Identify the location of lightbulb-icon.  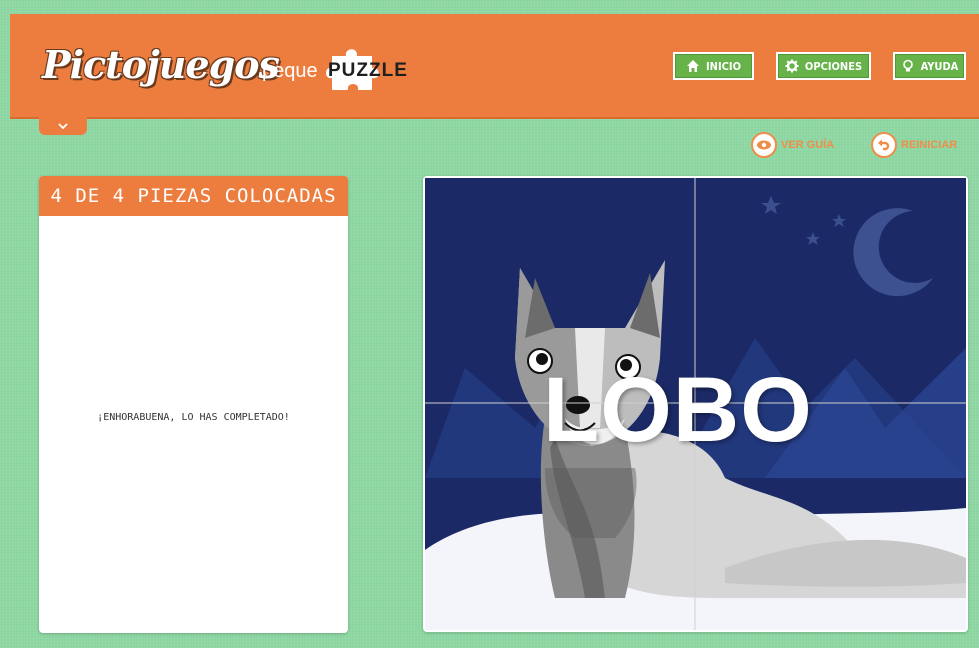
(907, 65).